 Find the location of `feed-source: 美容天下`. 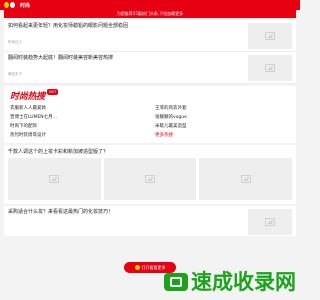

feed-source: 美容天下 is located at coordinates (15, 74).